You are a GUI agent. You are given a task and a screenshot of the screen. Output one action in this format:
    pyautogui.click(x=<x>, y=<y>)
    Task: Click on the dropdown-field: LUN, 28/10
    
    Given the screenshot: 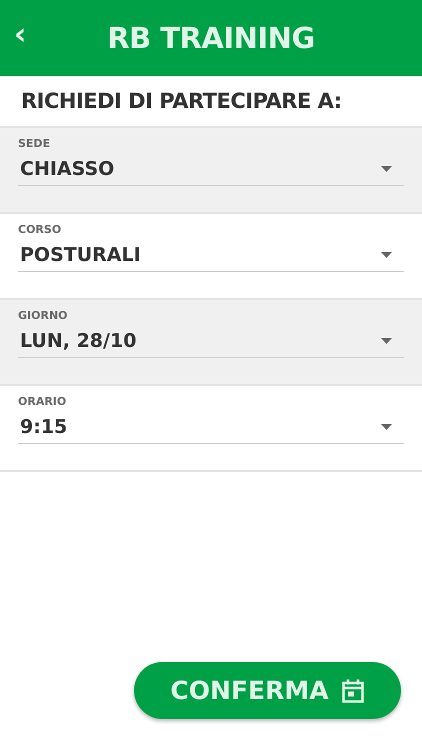 What is the action you would take?
    pyautogui.click(x=211, y=344)
    